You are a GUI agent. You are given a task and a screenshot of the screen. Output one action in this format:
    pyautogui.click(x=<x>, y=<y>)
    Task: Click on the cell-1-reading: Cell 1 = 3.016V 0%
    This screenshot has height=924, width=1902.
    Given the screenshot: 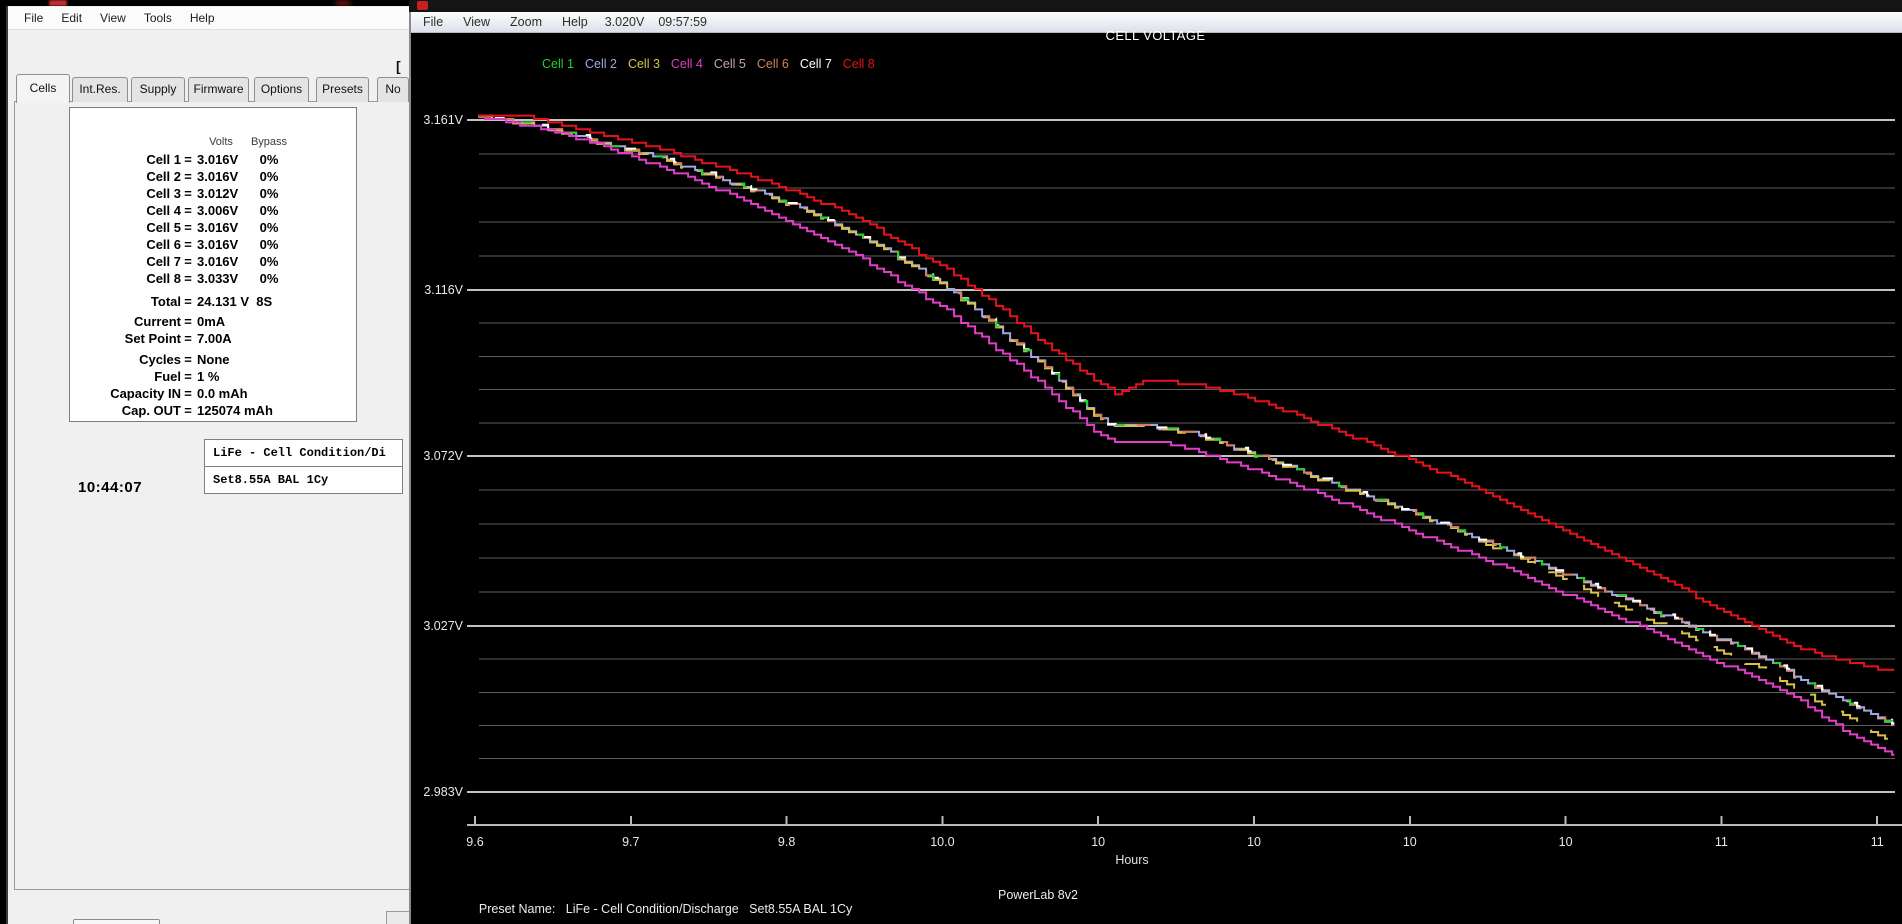 What is the action you would take?
    pyautogui.click(x=212, y=159)
    